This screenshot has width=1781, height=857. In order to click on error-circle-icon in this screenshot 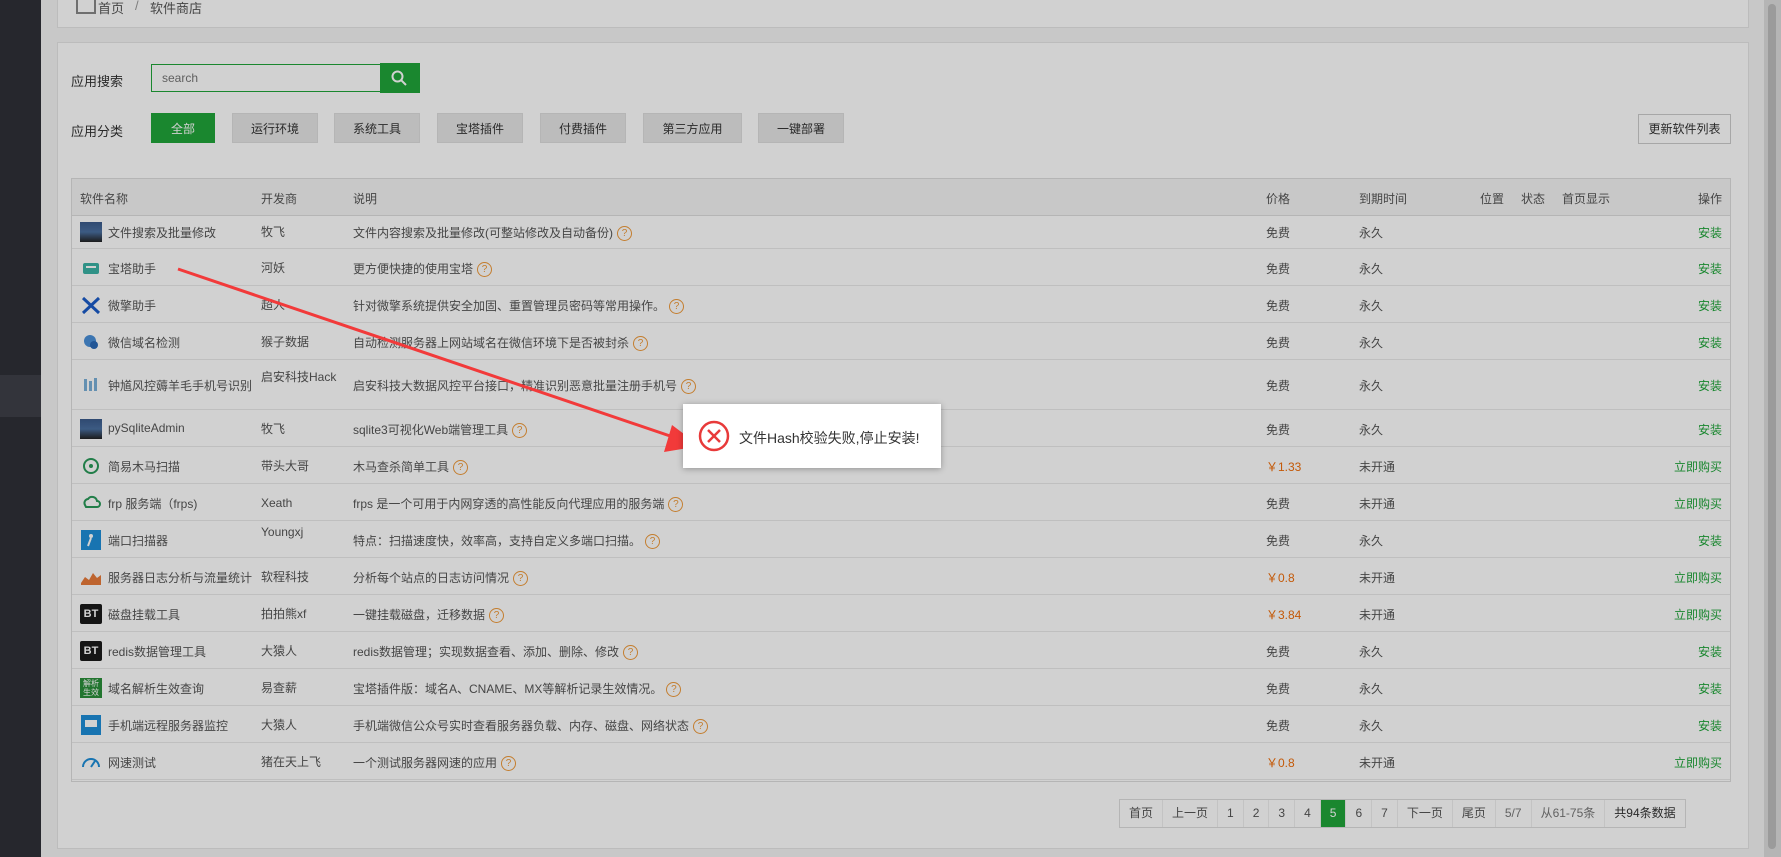, I will do `click(714, 436)`.